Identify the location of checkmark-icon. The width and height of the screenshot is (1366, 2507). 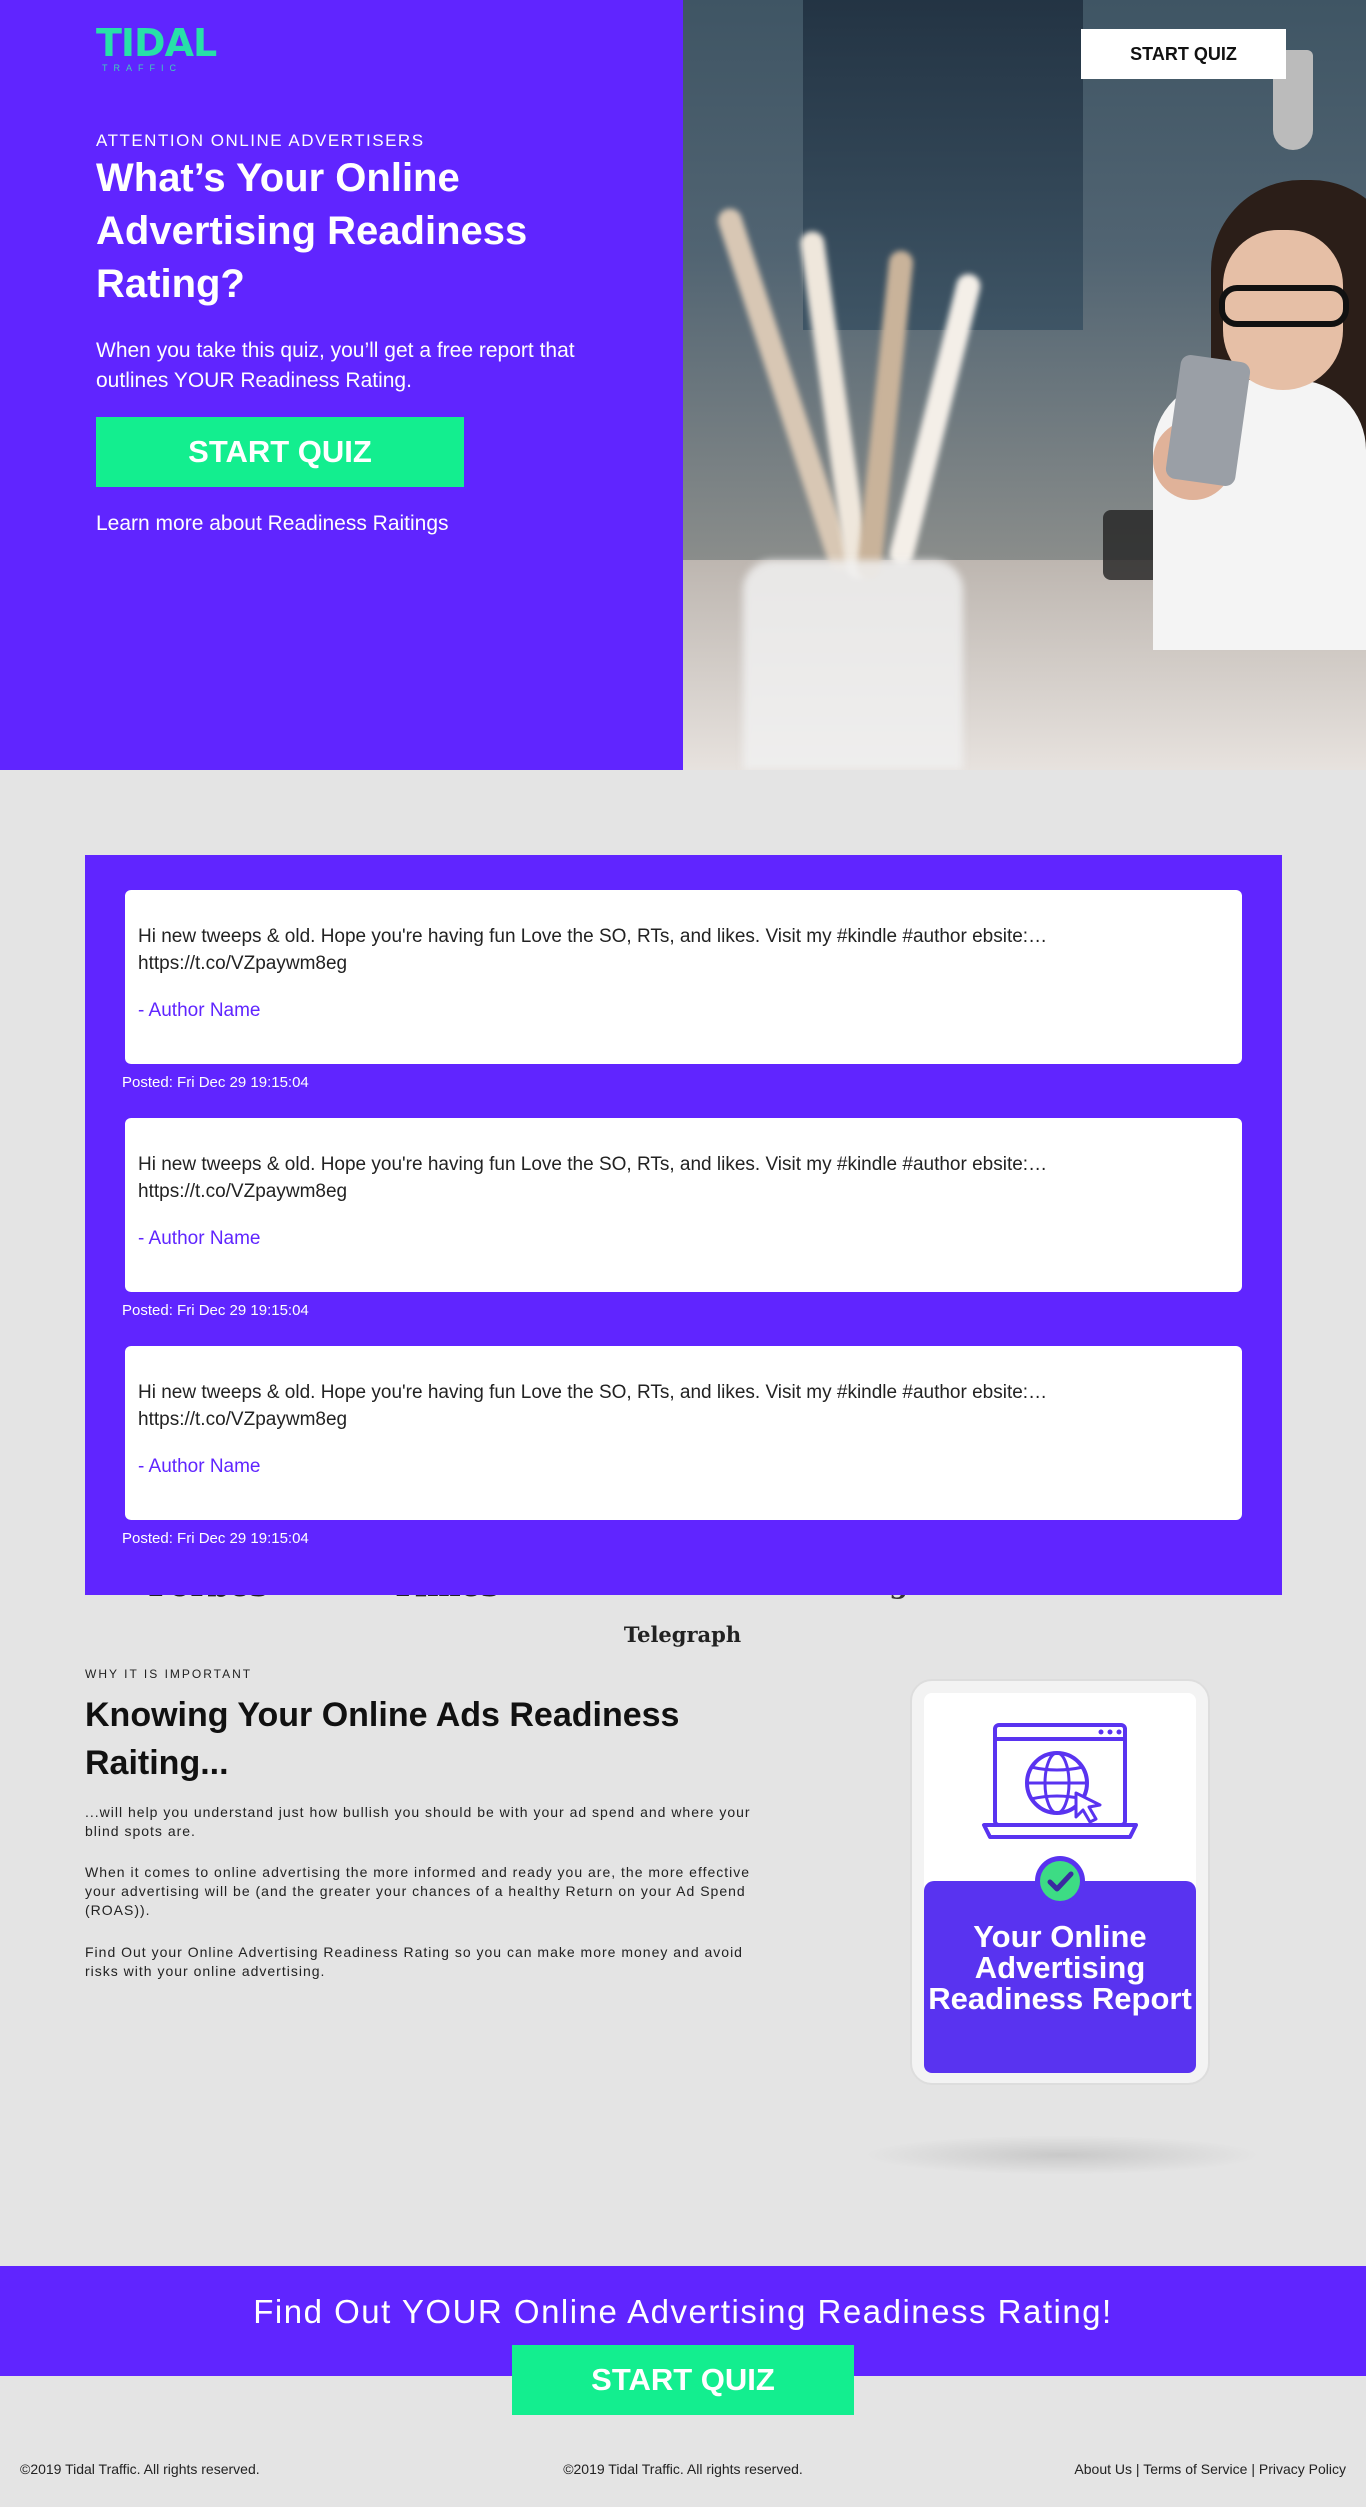
(1060, 1881).